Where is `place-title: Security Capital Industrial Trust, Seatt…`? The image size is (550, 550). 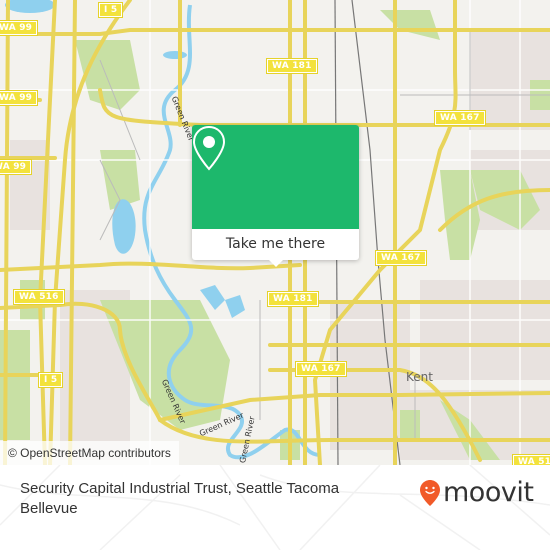 place-title: Security Capital Industrial Trust, Seatt… is located at coordinates (180, 498).